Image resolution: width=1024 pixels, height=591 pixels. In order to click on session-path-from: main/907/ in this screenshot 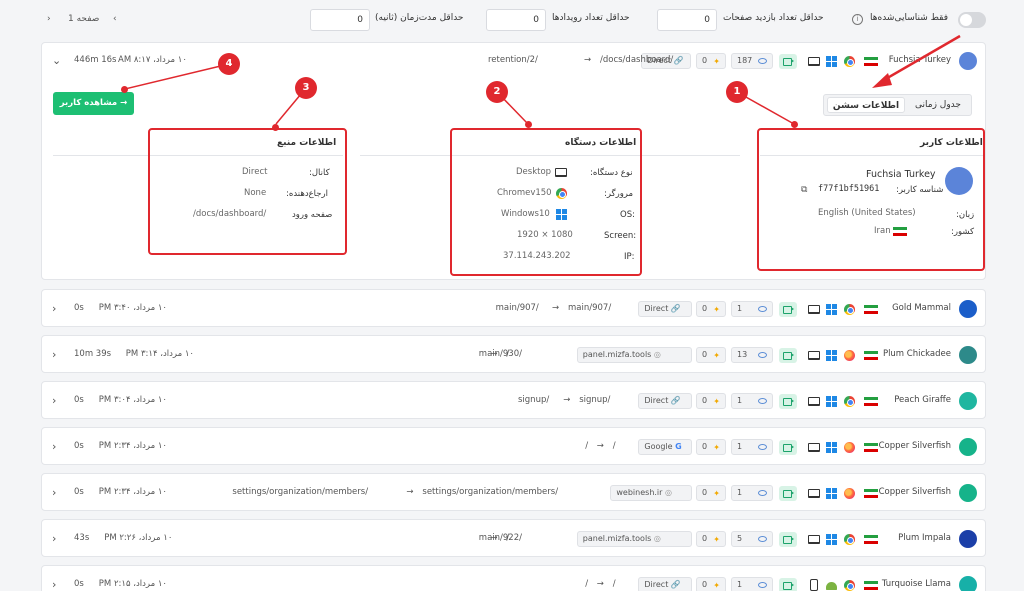, I will do `click(590, 308)`.